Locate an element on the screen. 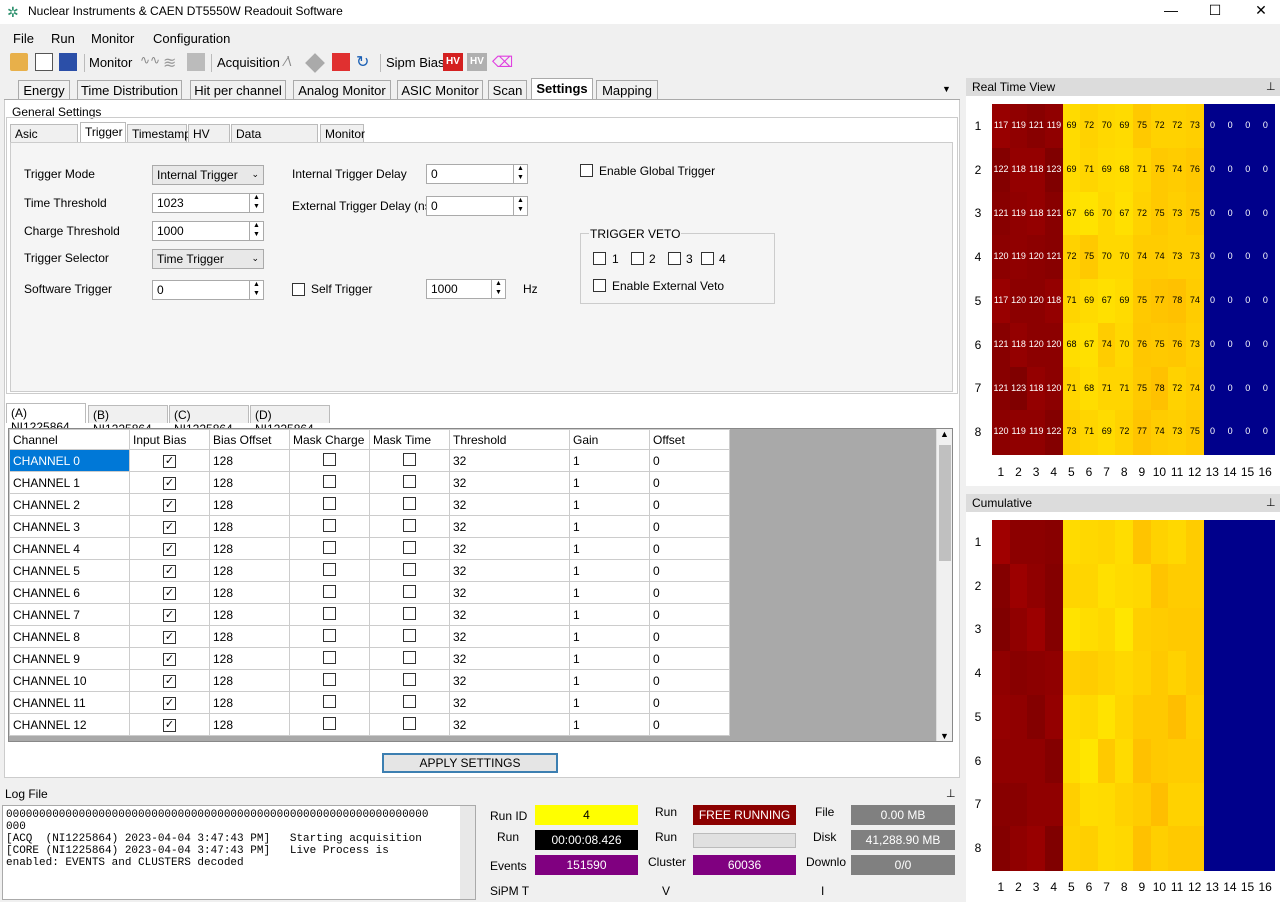 The width and height of the screenshot is (1280, 902). tab-energy: Energy is located at coordinates (44, 90).